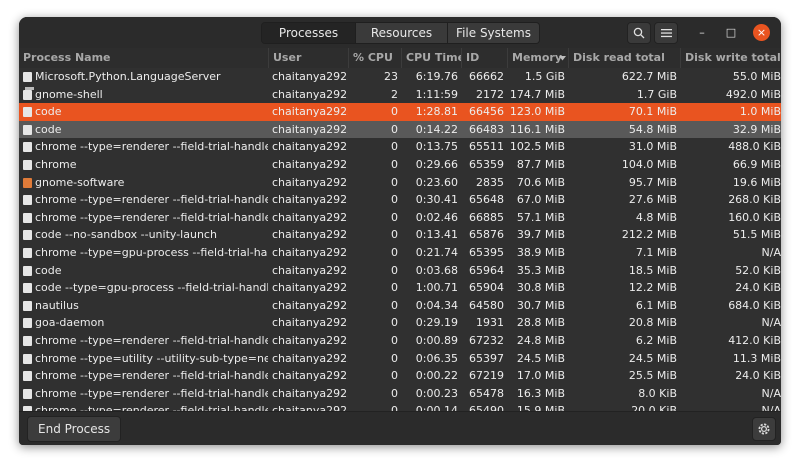  Describe the element at coordinates (657, 393) in the screenshot. I see `process-disk-read: 8.0 KiB` at that location.